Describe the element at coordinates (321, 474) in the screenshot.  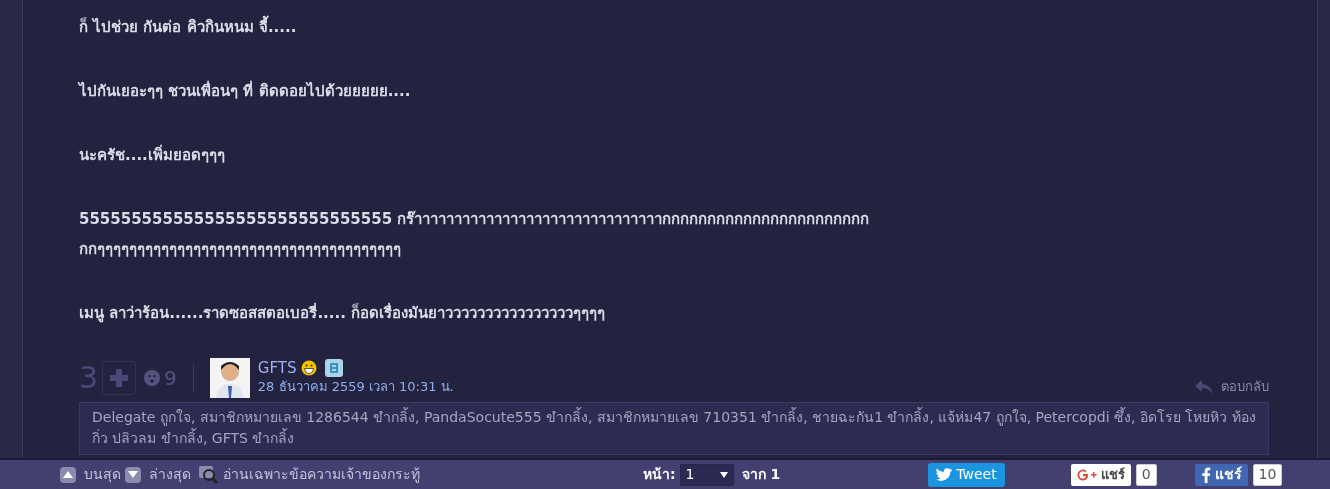
I see `owner-posts-link: อ่านเฉพาะข้อความเจ้าของกระทู้` at that location.